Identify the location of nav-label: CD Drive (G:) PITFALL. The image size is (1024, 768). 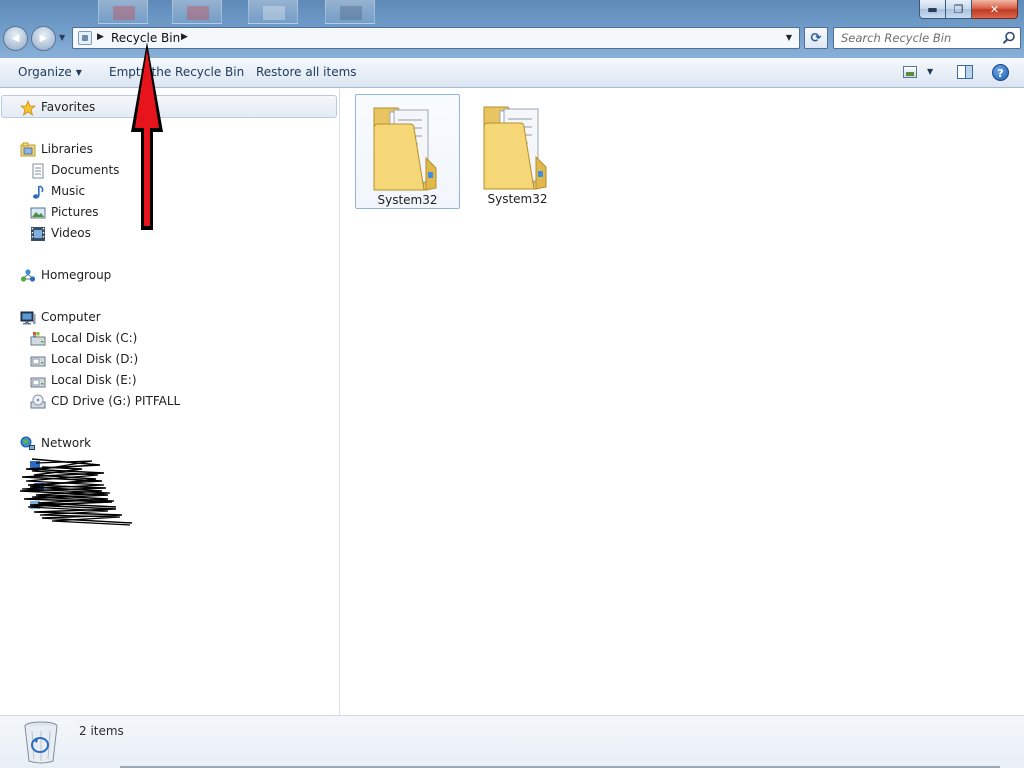
(116, 401).